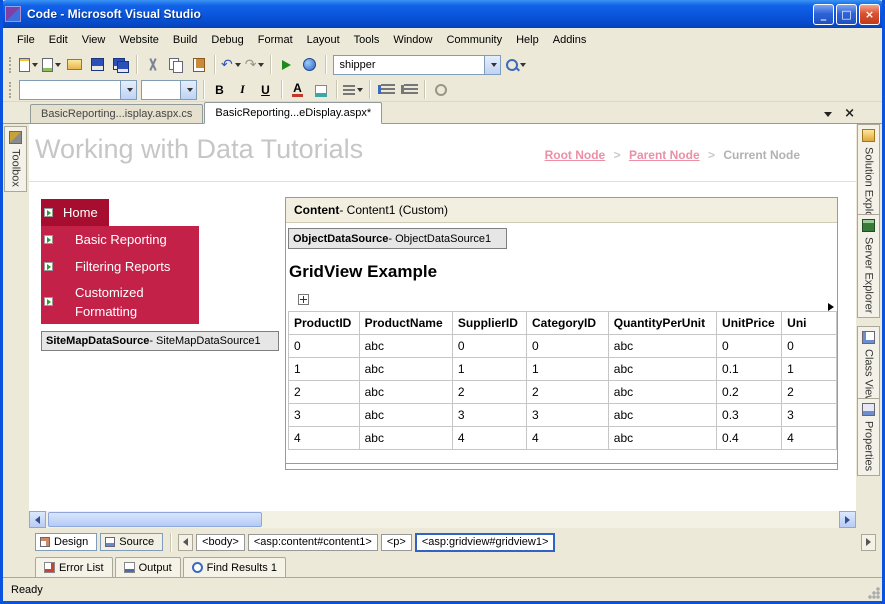  Describe the element at coordinates (15, 159) in the screenshot. I see `toolbox-tab: Toolbox` at that location.